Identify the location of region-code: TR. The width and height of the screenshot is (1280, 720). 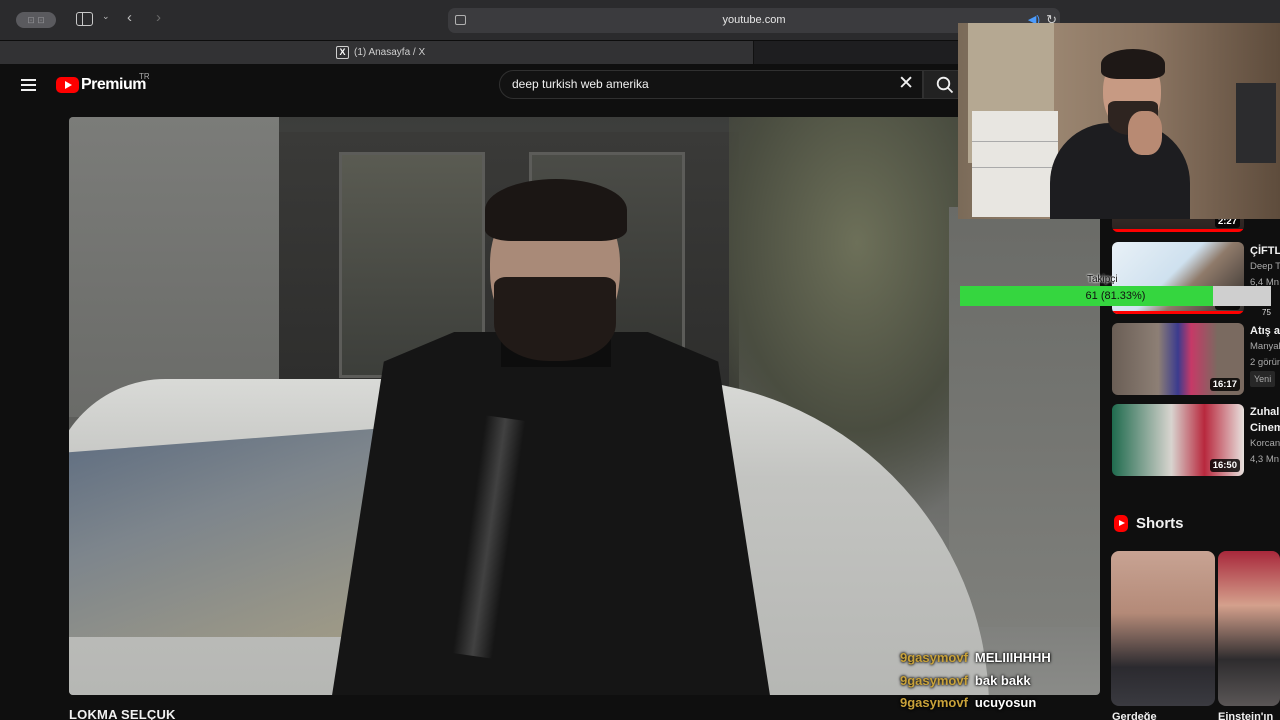
(144, 76).